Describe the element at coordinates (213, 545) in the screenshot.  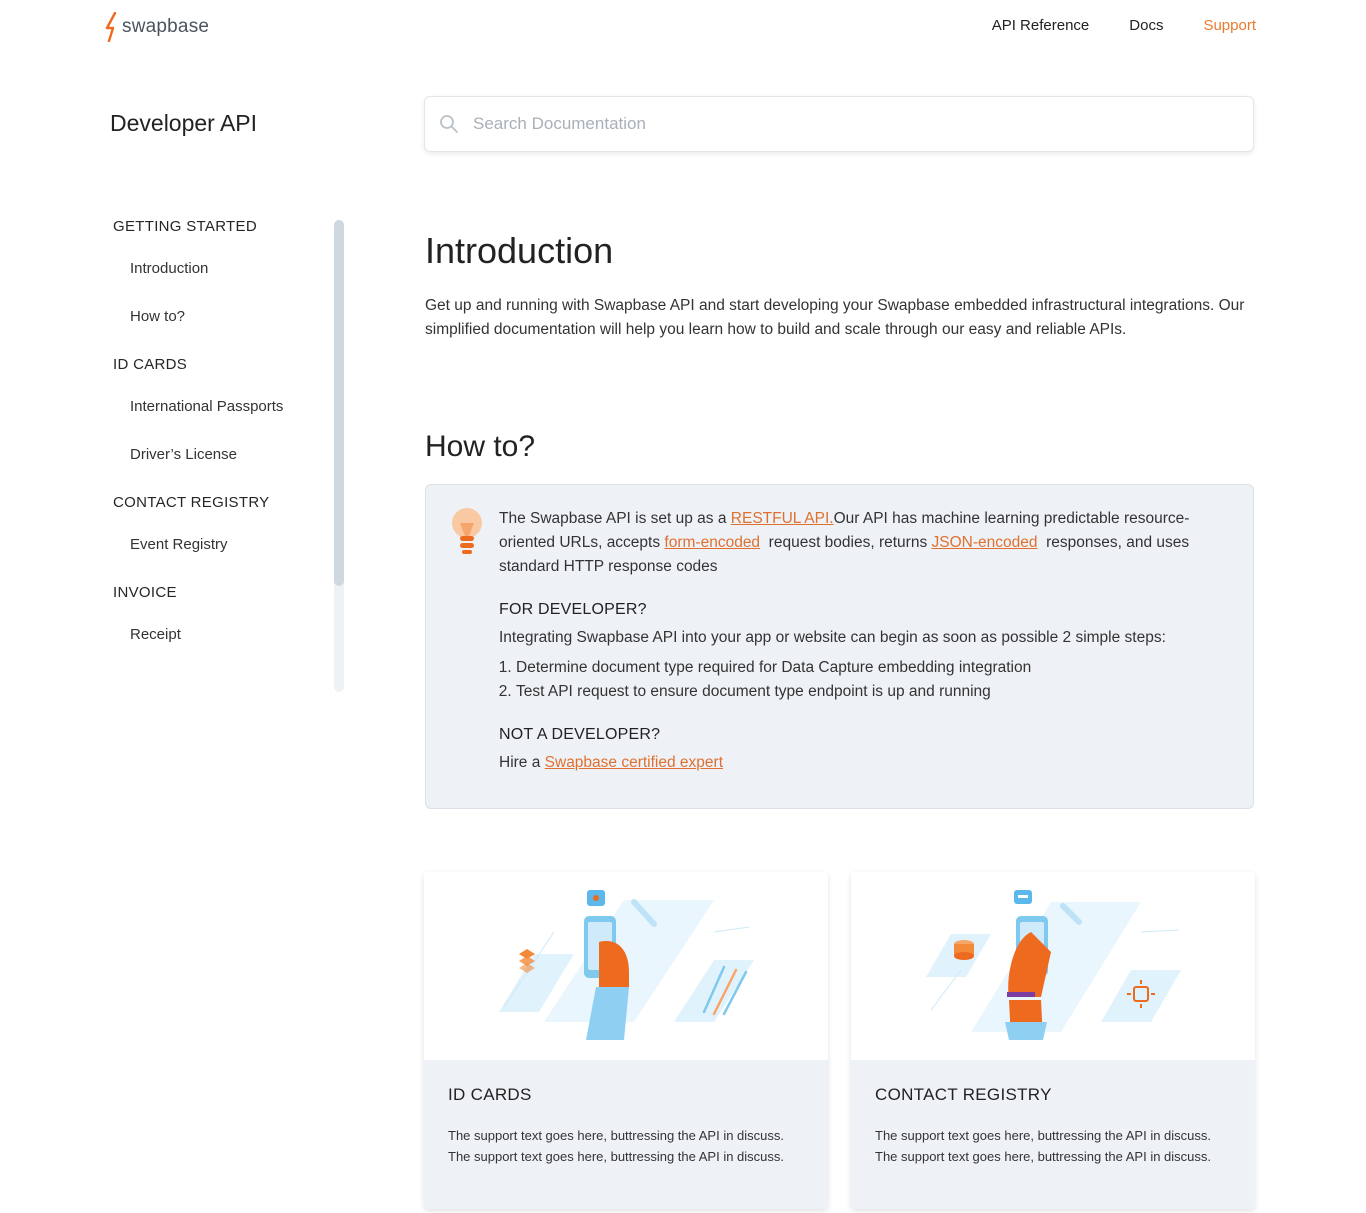
I see `sidebar-item-event-registry: Event Registry` at that location.